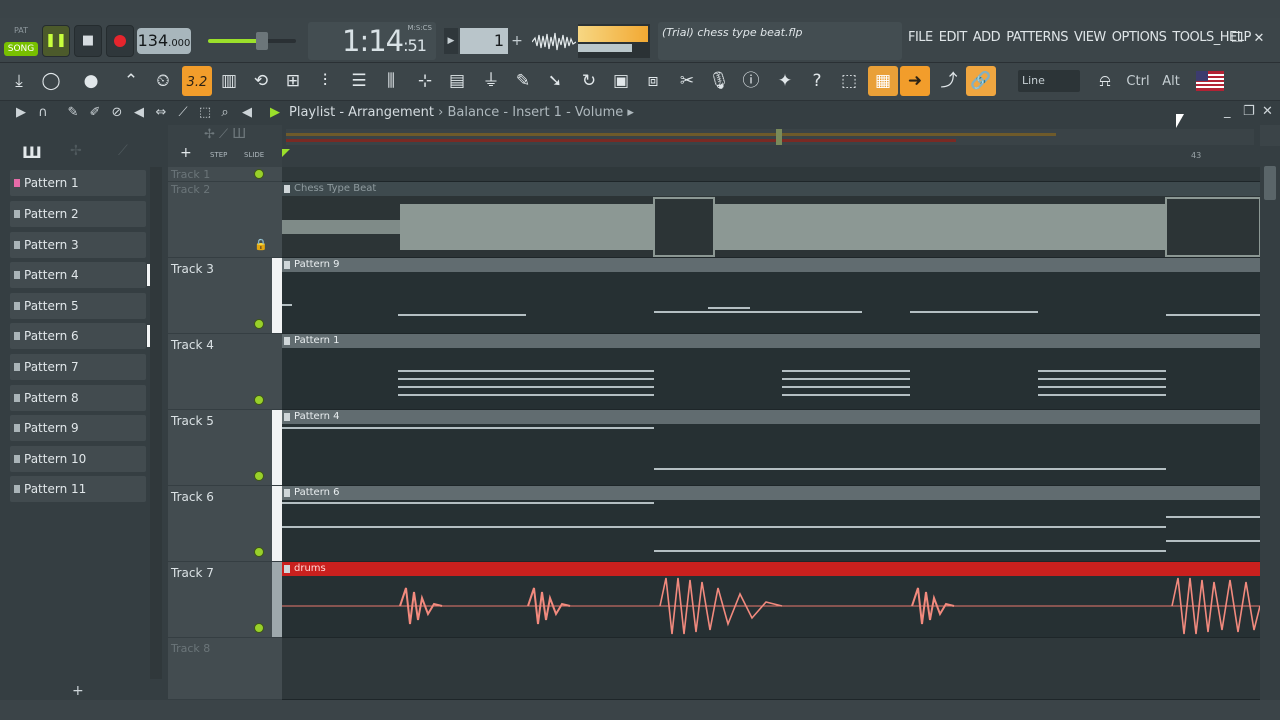 The height and width of the screenshot is (720, 1280). Describe the element at coordinates (771, 448) in the screenshot. I see `track-lane: Pattern 4` at that location.